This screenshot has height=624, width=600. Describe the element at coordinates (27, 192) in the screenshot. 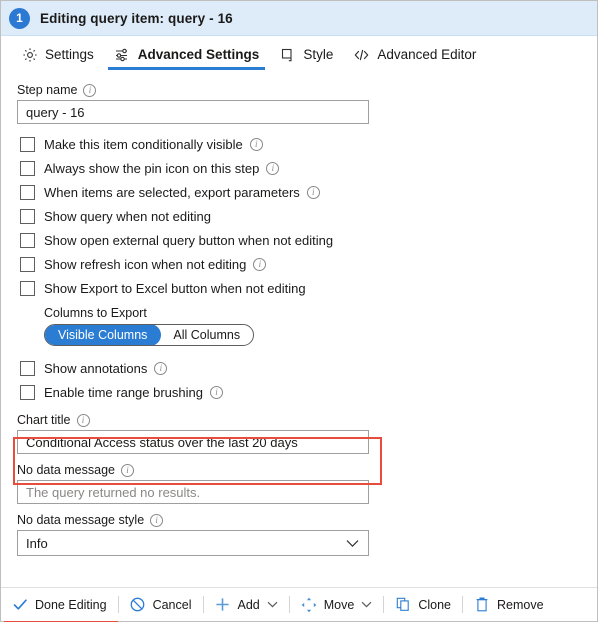

I see `checkbox-export-parameters` at that location.